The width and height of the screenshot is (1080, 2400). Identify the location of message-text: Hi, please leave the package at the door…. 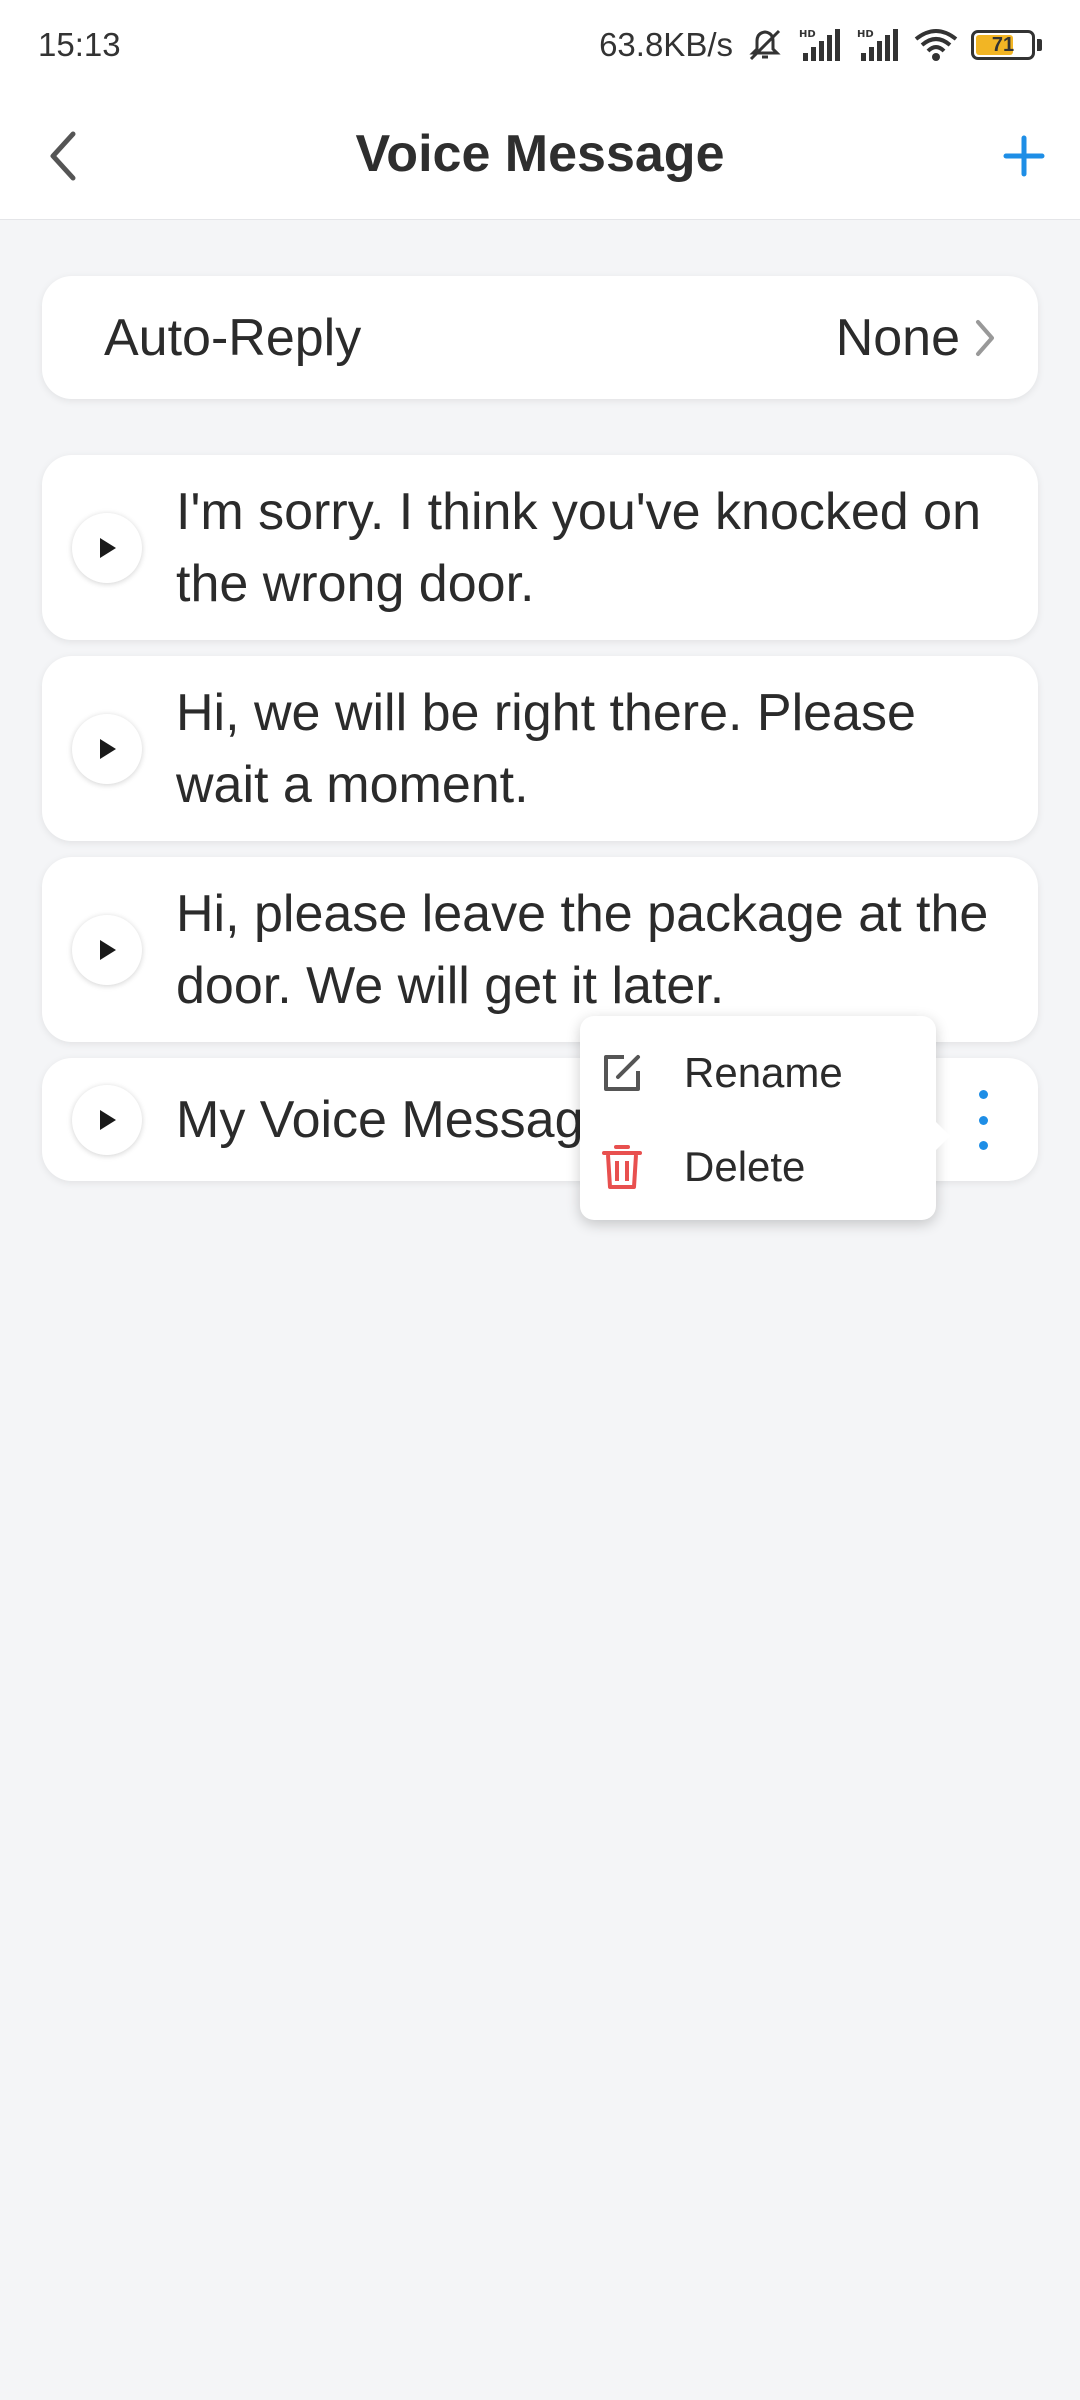
(582, 949).